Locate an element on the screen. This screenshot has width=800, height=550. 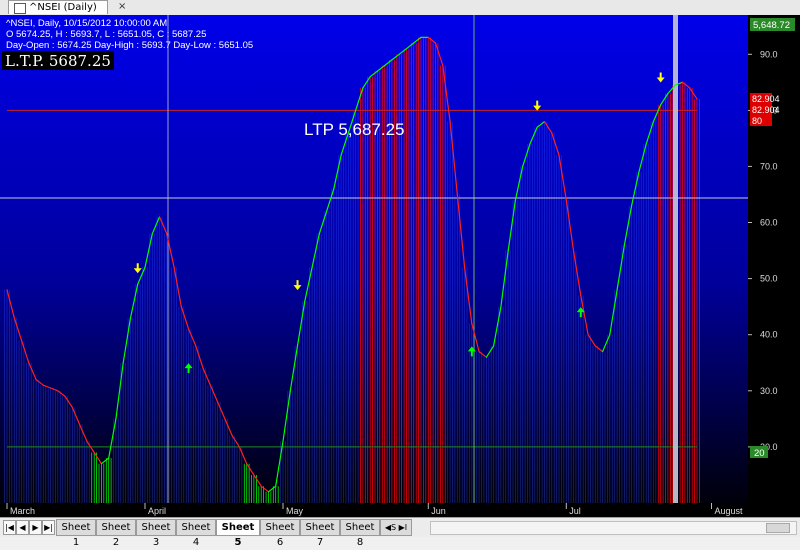
sheet-tab-7: Sheet 7 is located at coordinates (320, 533).